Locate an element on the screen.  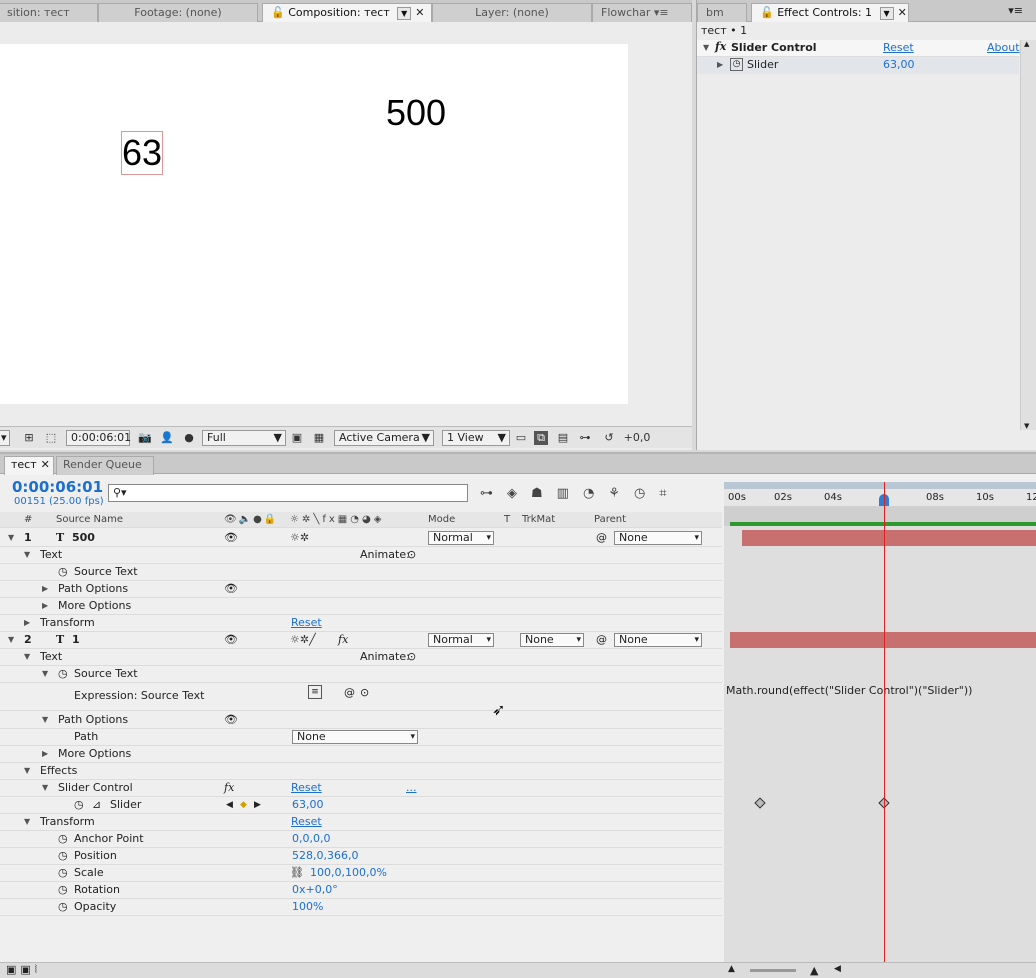
layer-row: ▼ 1 T 500 👁 ☼✲ Normal @ None is located at coordinates (361, 538).